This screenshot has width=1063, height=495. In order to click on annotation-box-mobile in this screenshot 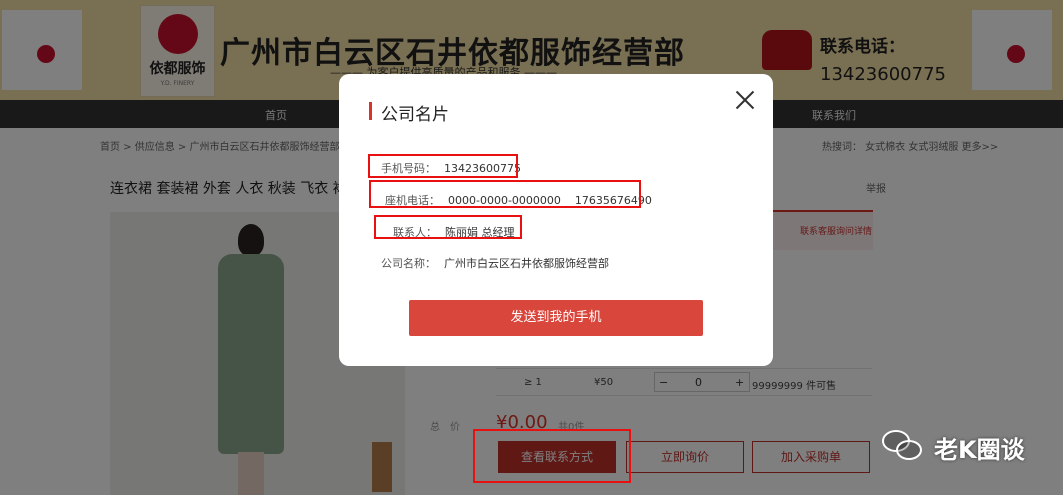, I will do `click(443, 166)`.